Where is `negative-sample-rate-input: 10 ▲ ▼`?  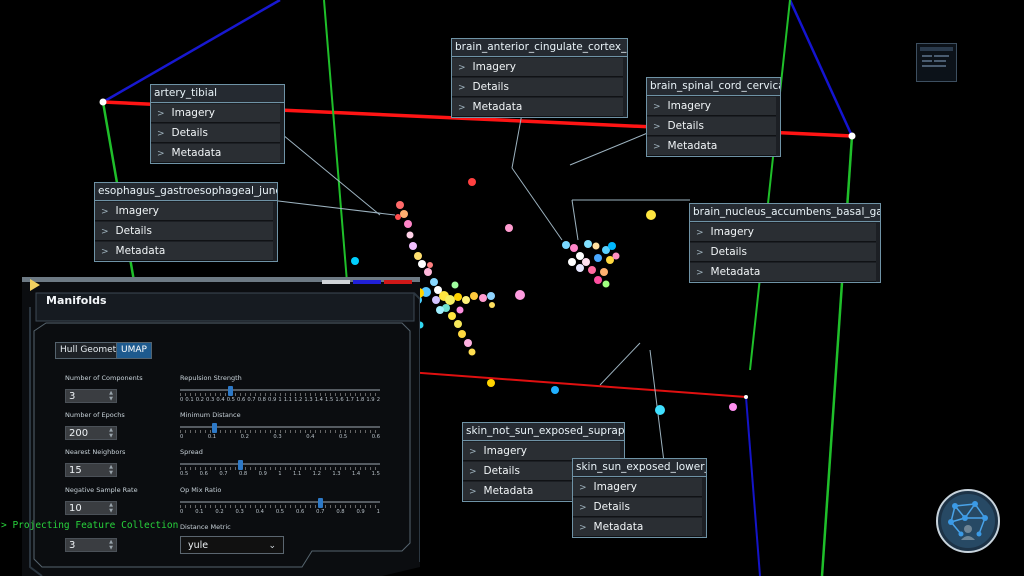
negative-sample-rate-input: 10 ▲ ▼ is located at coordinates (91, 508).